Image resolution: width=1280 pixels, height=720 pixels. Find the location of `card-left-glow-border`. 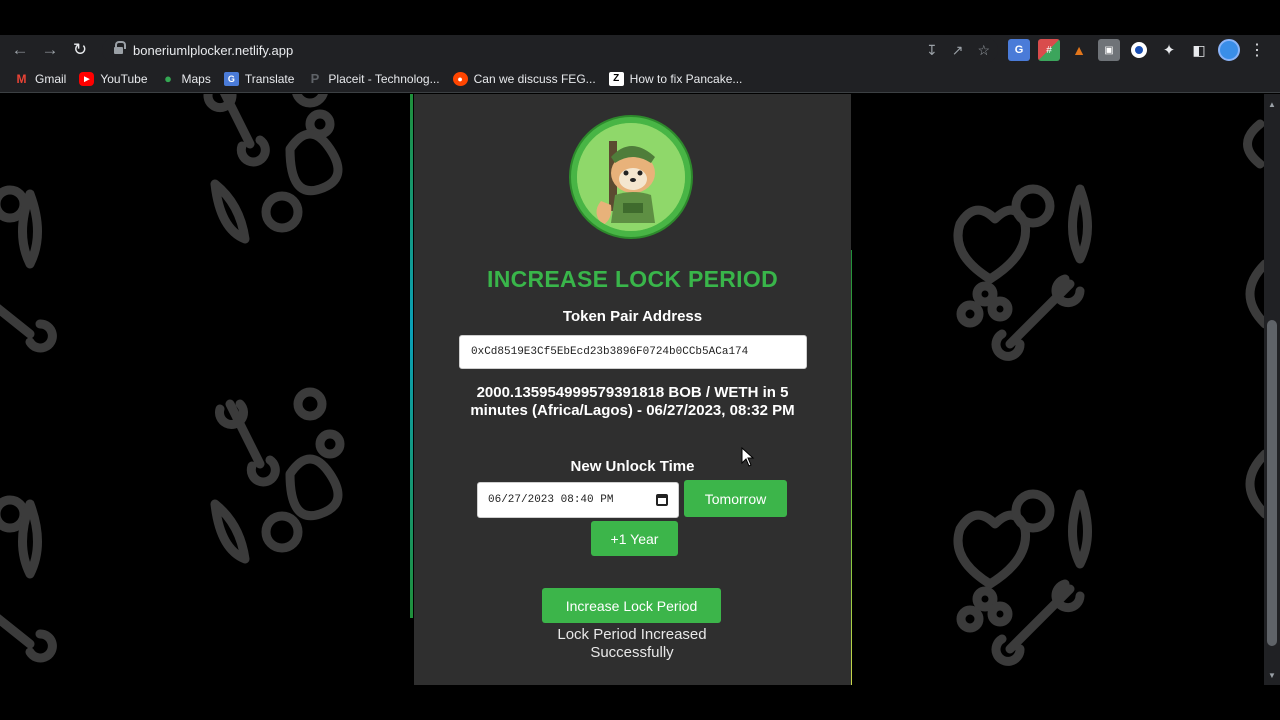

card-left-glow-border is located at coordinates (411, 356).